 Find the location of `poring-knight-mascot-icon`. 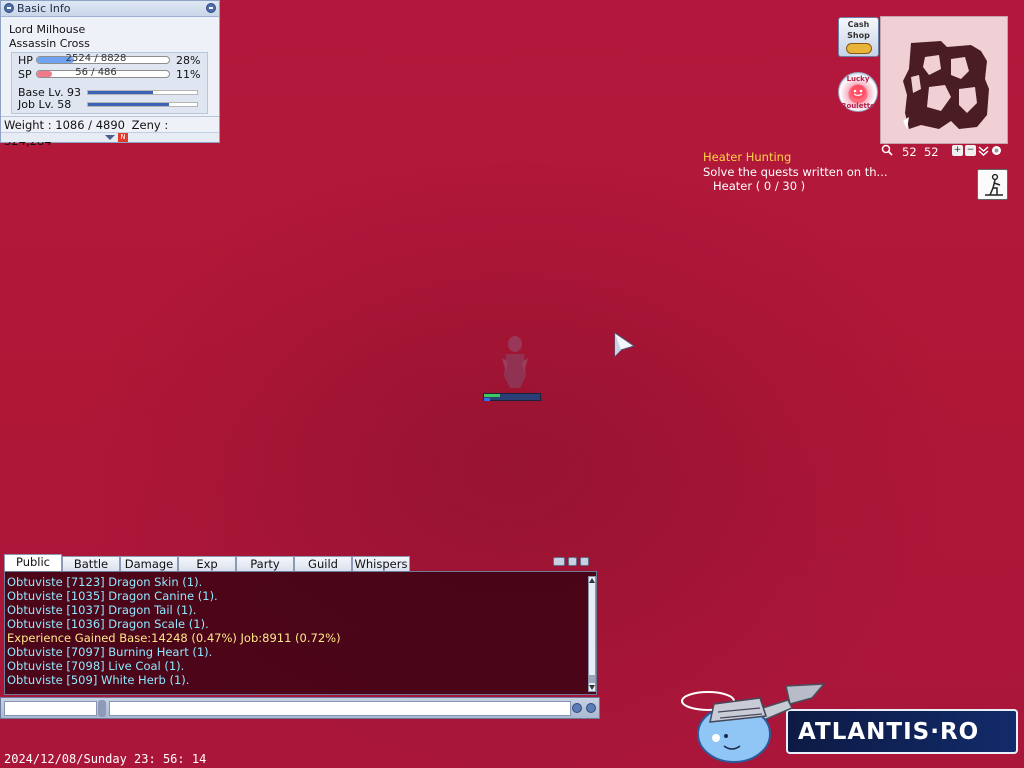

poring-knight-mascot-icon is located at coordinates (753, 723).